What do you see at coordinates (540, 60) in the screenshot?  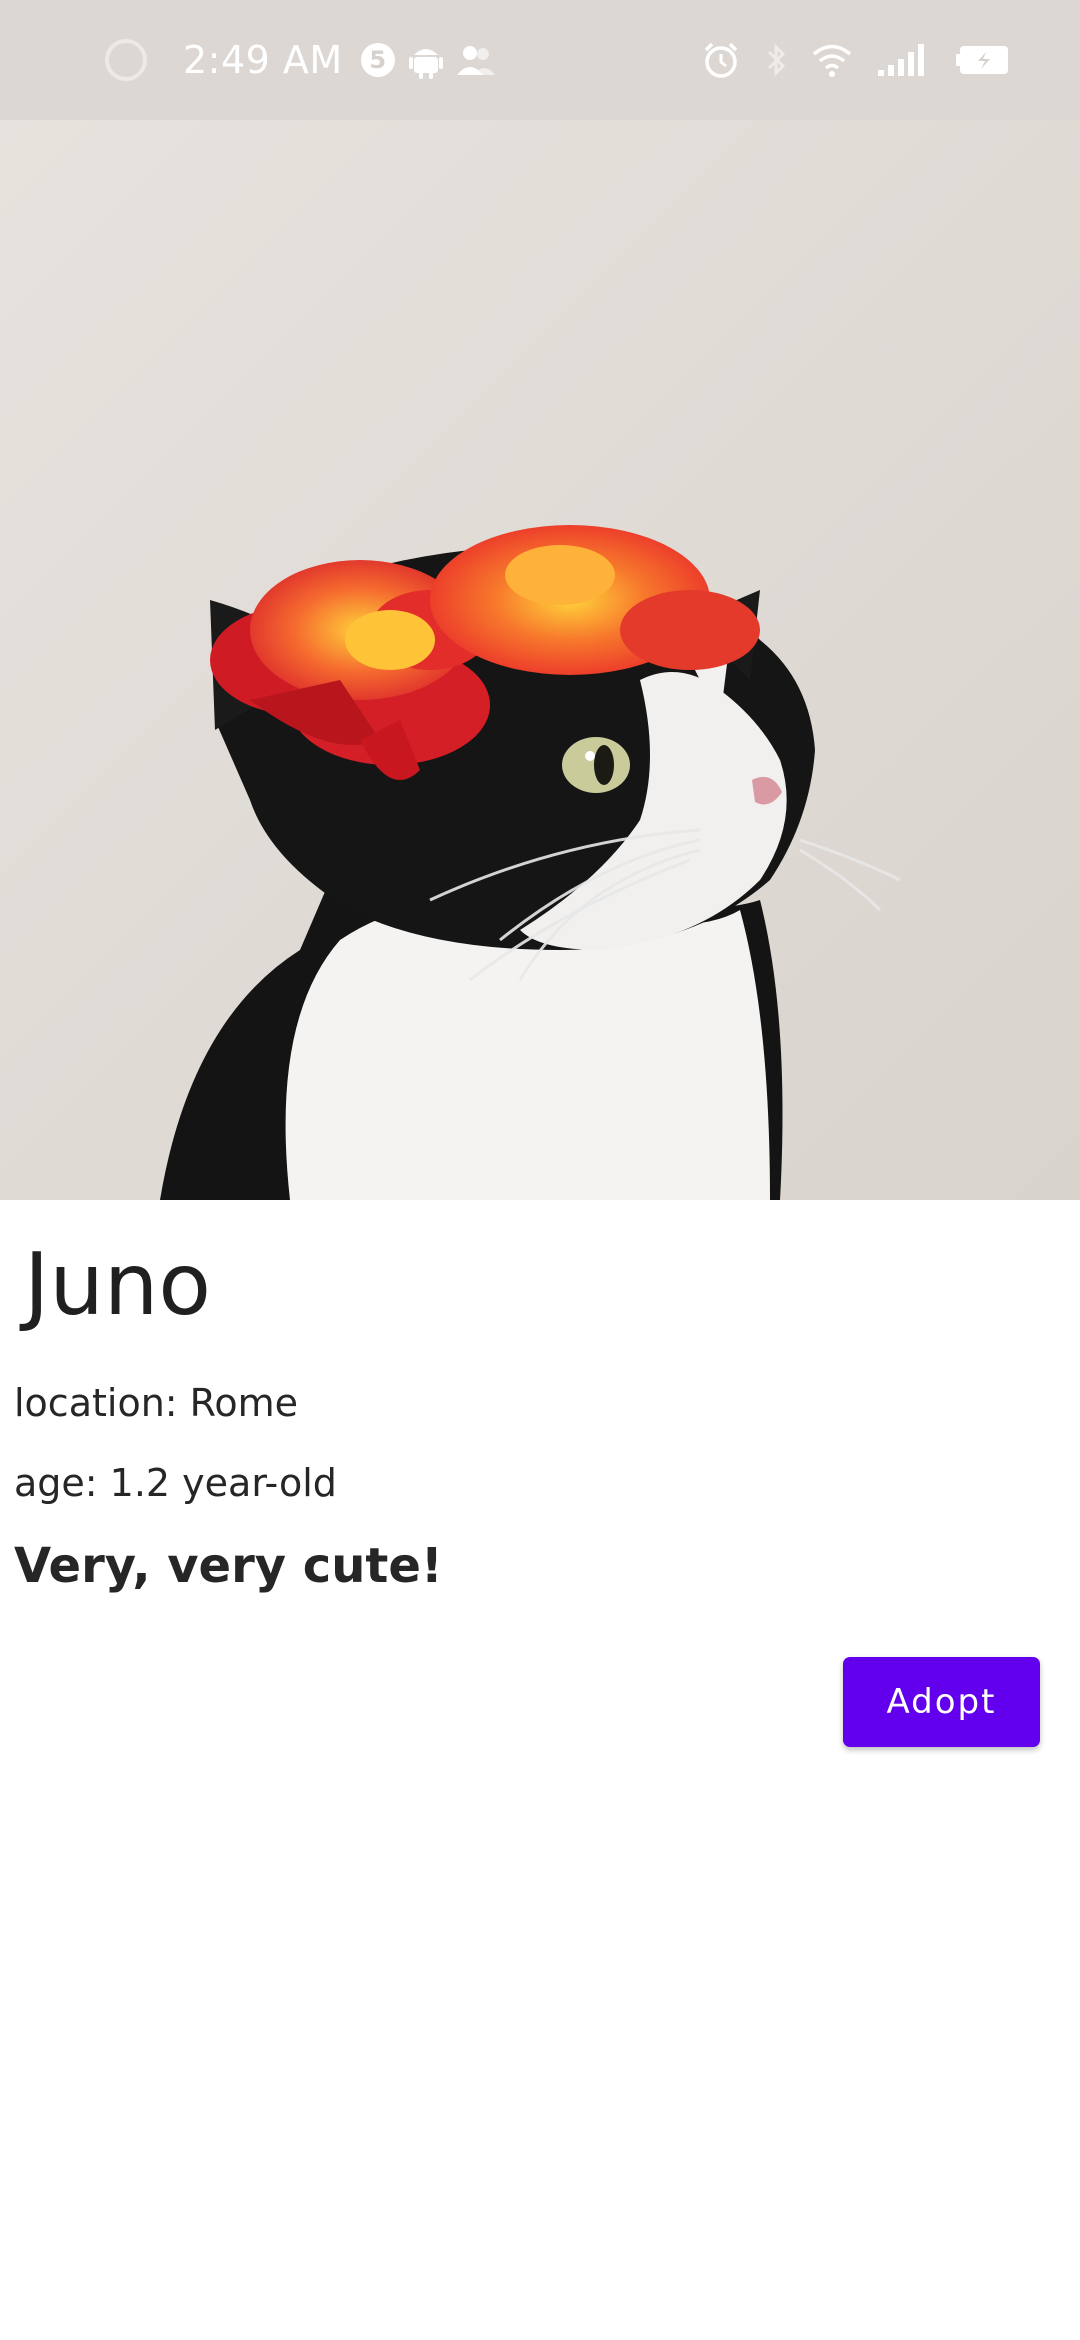 I see `status-bar: 2:49 AM 5` at bounding box center [540, 60].